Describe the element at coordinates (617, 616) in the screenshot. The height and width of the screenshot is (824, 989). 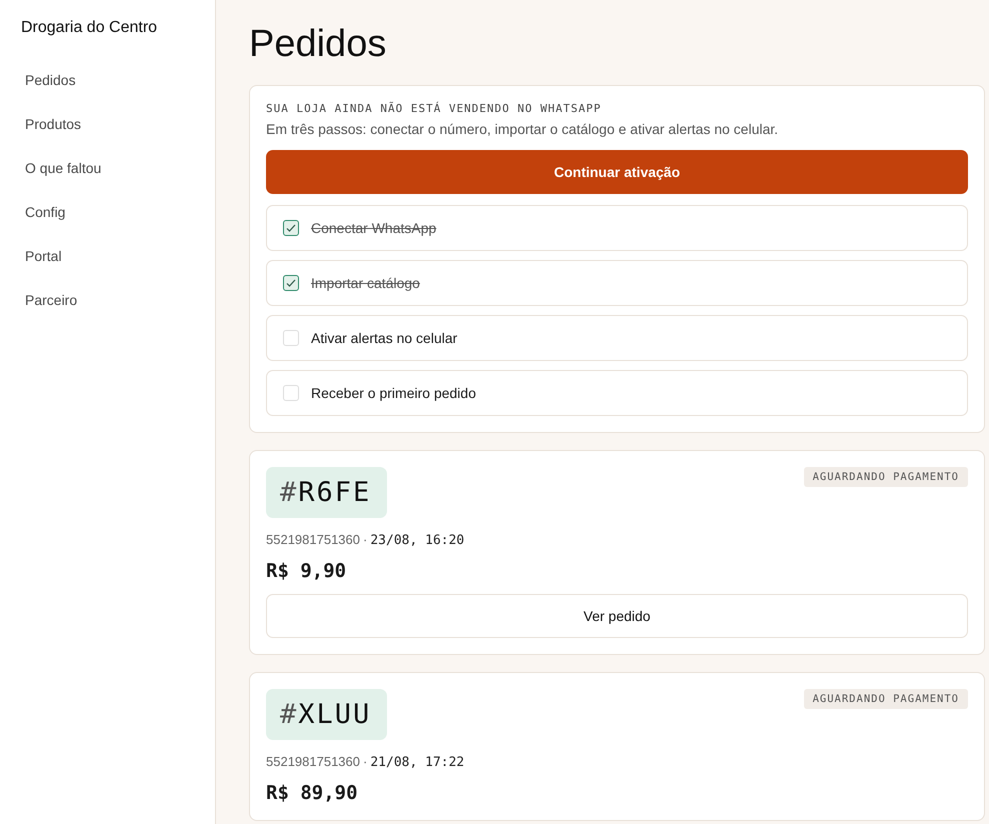
I see `view-order-button: Ver pedido` at that location.